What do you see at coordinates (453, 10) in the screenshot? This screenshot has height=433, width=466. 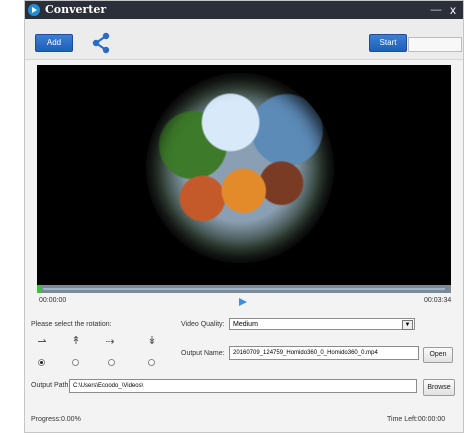 I see `close-button: x` at bounding box center [453, 10].